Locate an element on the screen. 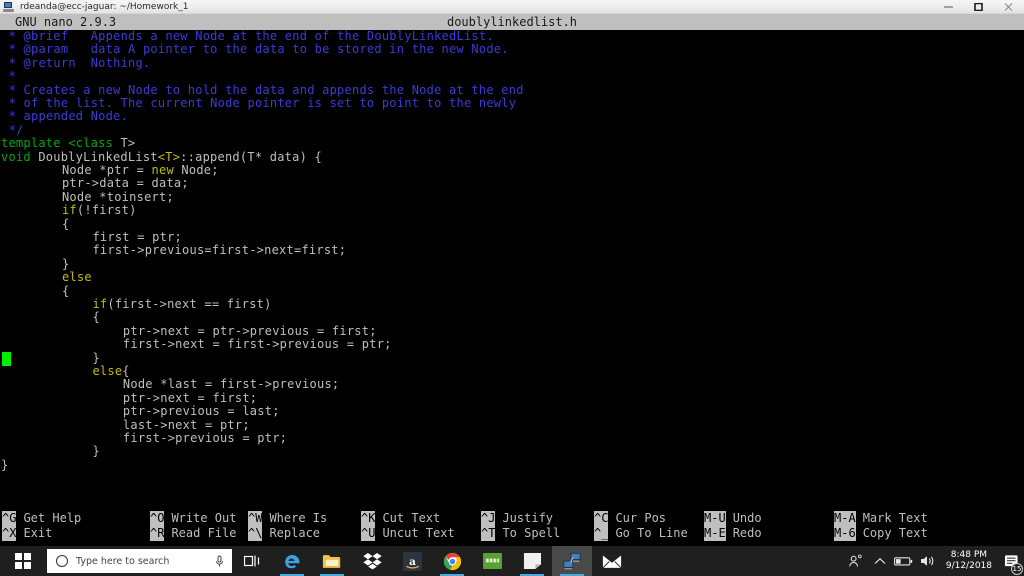  code-token: else is located at coordinates (76, 277).